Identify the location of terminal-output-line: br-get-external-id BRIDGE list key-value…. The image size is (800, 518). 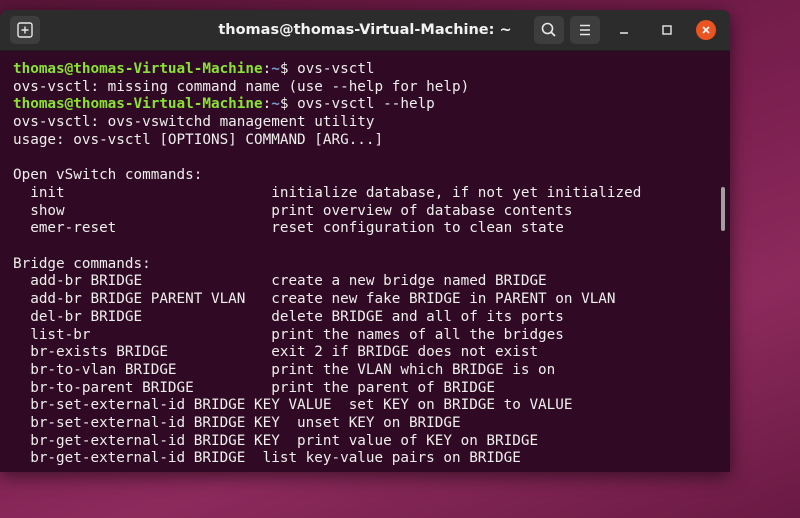
(267, 458).